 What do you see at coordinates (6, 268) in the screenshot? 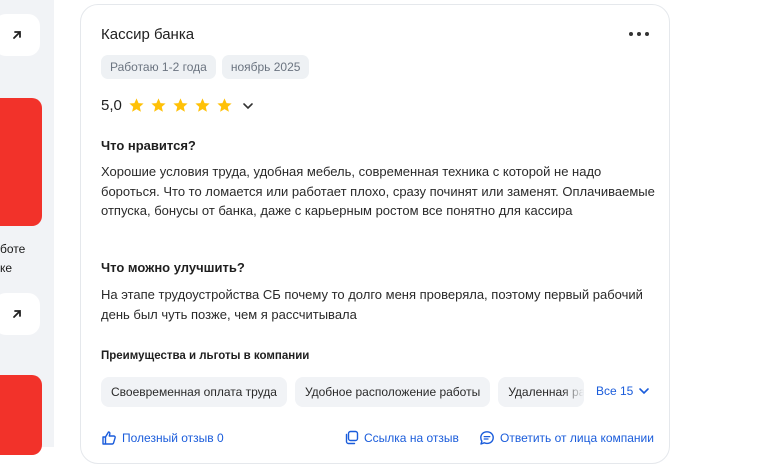
I see `left-card-text-2: ке` at bounding box center [6, 268].